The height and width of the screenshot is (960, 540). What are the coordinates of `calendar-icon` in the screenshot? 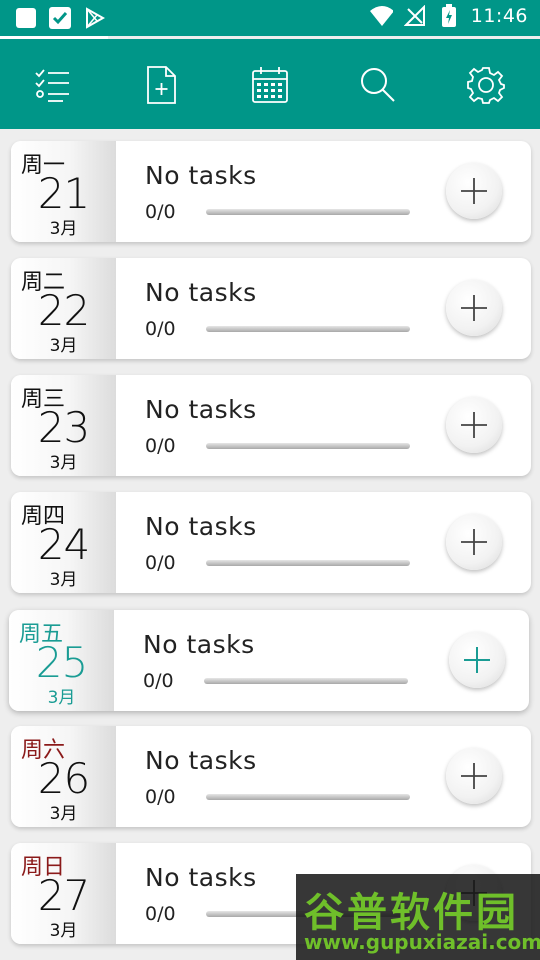 It's located at (270, 85).